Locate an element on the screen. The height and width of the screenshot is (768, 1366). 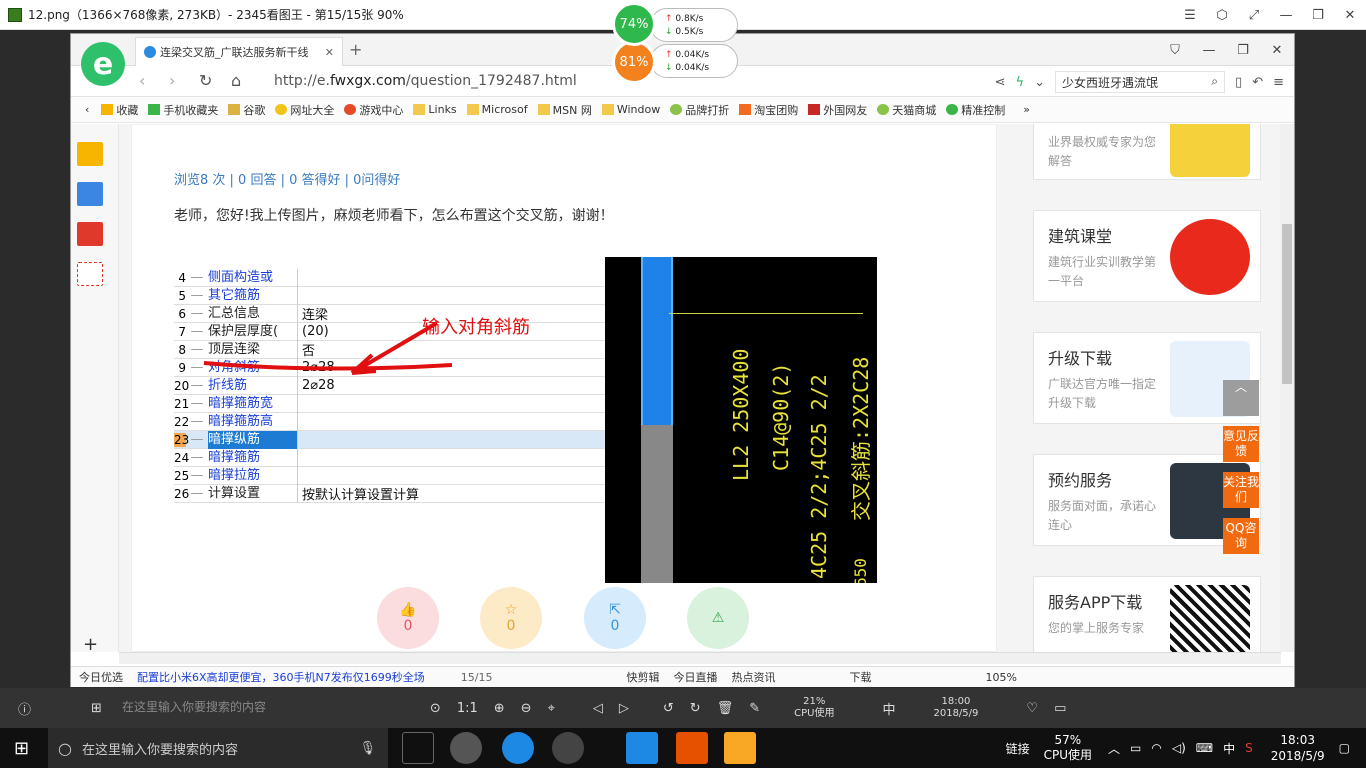
fullscreen-icon: ⤢ is located at coordinates (1254, 15).